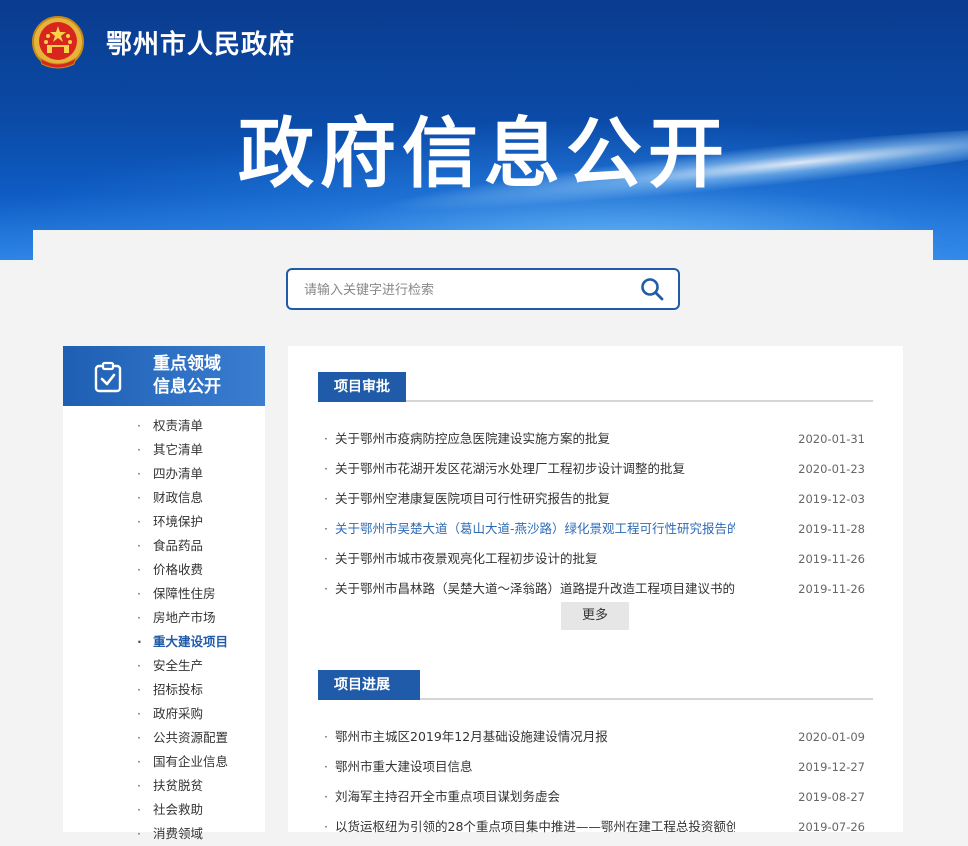  What do you see at coordinates (187, 376) in the screenshot?
I see `sidebar-title: 重点领域 信息公开` at bounding box center [187, 376].